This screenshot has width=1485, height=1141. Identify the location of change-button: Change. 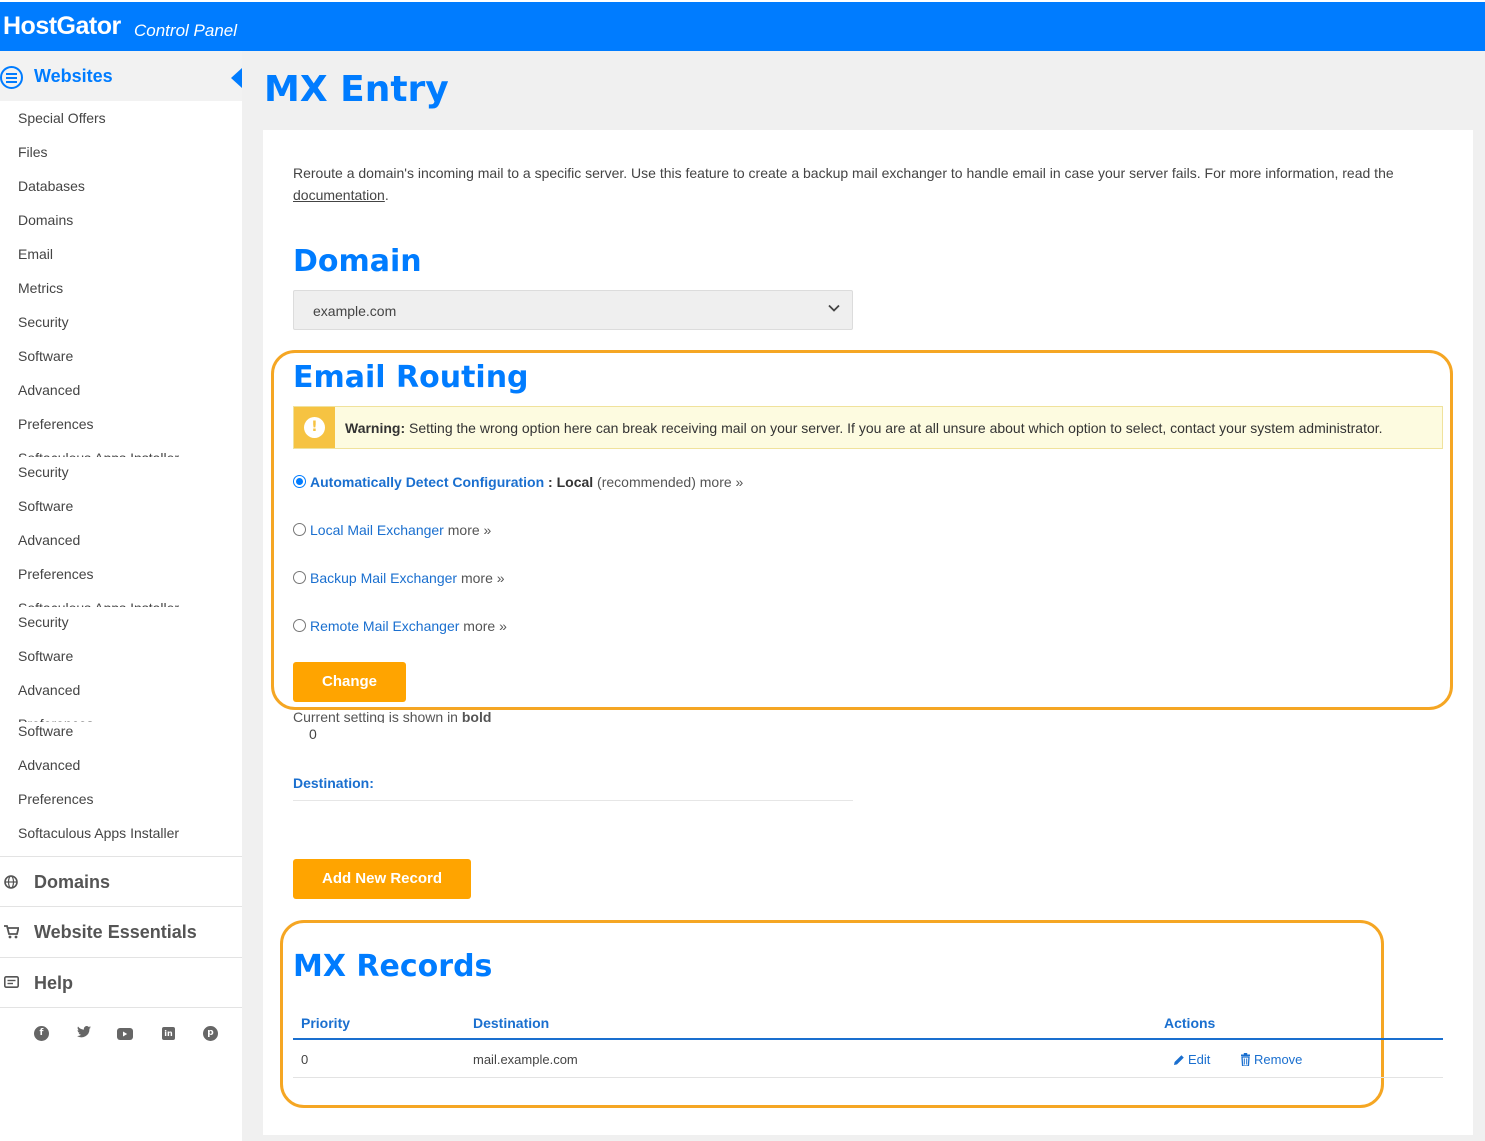
(349, 682).